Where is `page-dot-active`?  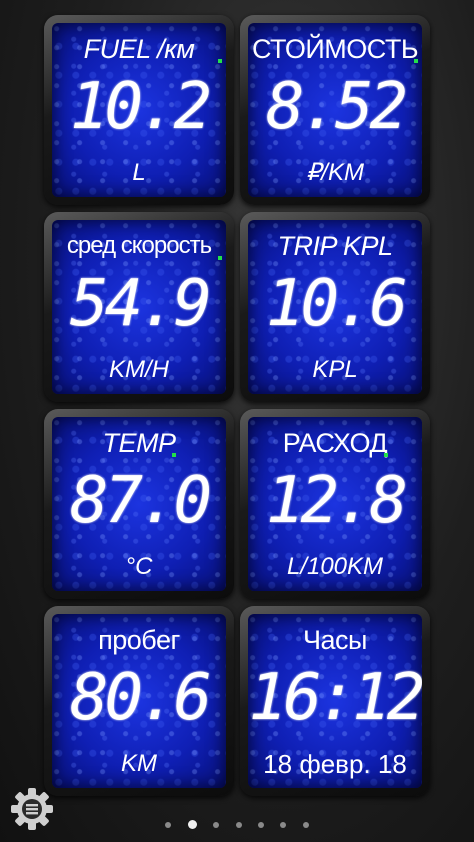
page-dot-active is located at coordinates (192, 825).